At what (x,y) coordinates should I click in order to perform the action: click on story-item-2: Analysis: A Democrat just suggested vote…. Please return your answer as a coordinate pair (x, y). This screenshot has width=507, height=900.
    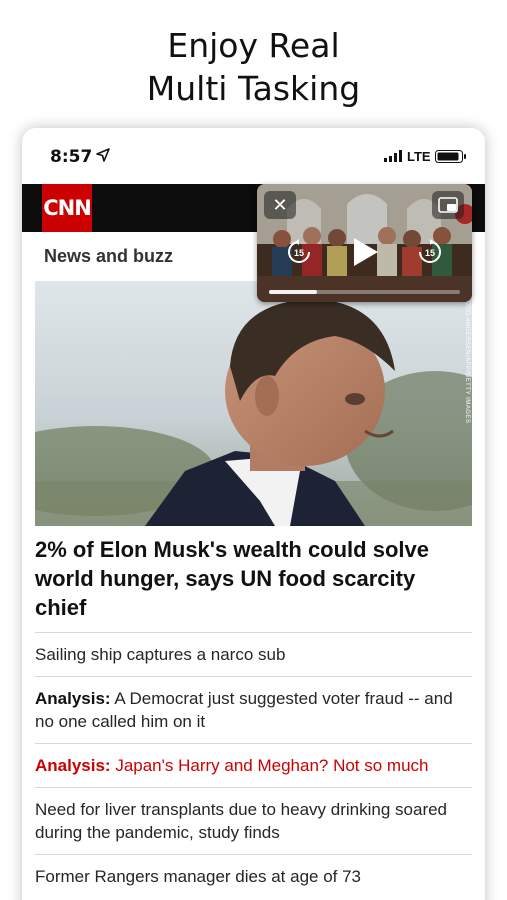
    Looking at the image, I should click on (253, 709).